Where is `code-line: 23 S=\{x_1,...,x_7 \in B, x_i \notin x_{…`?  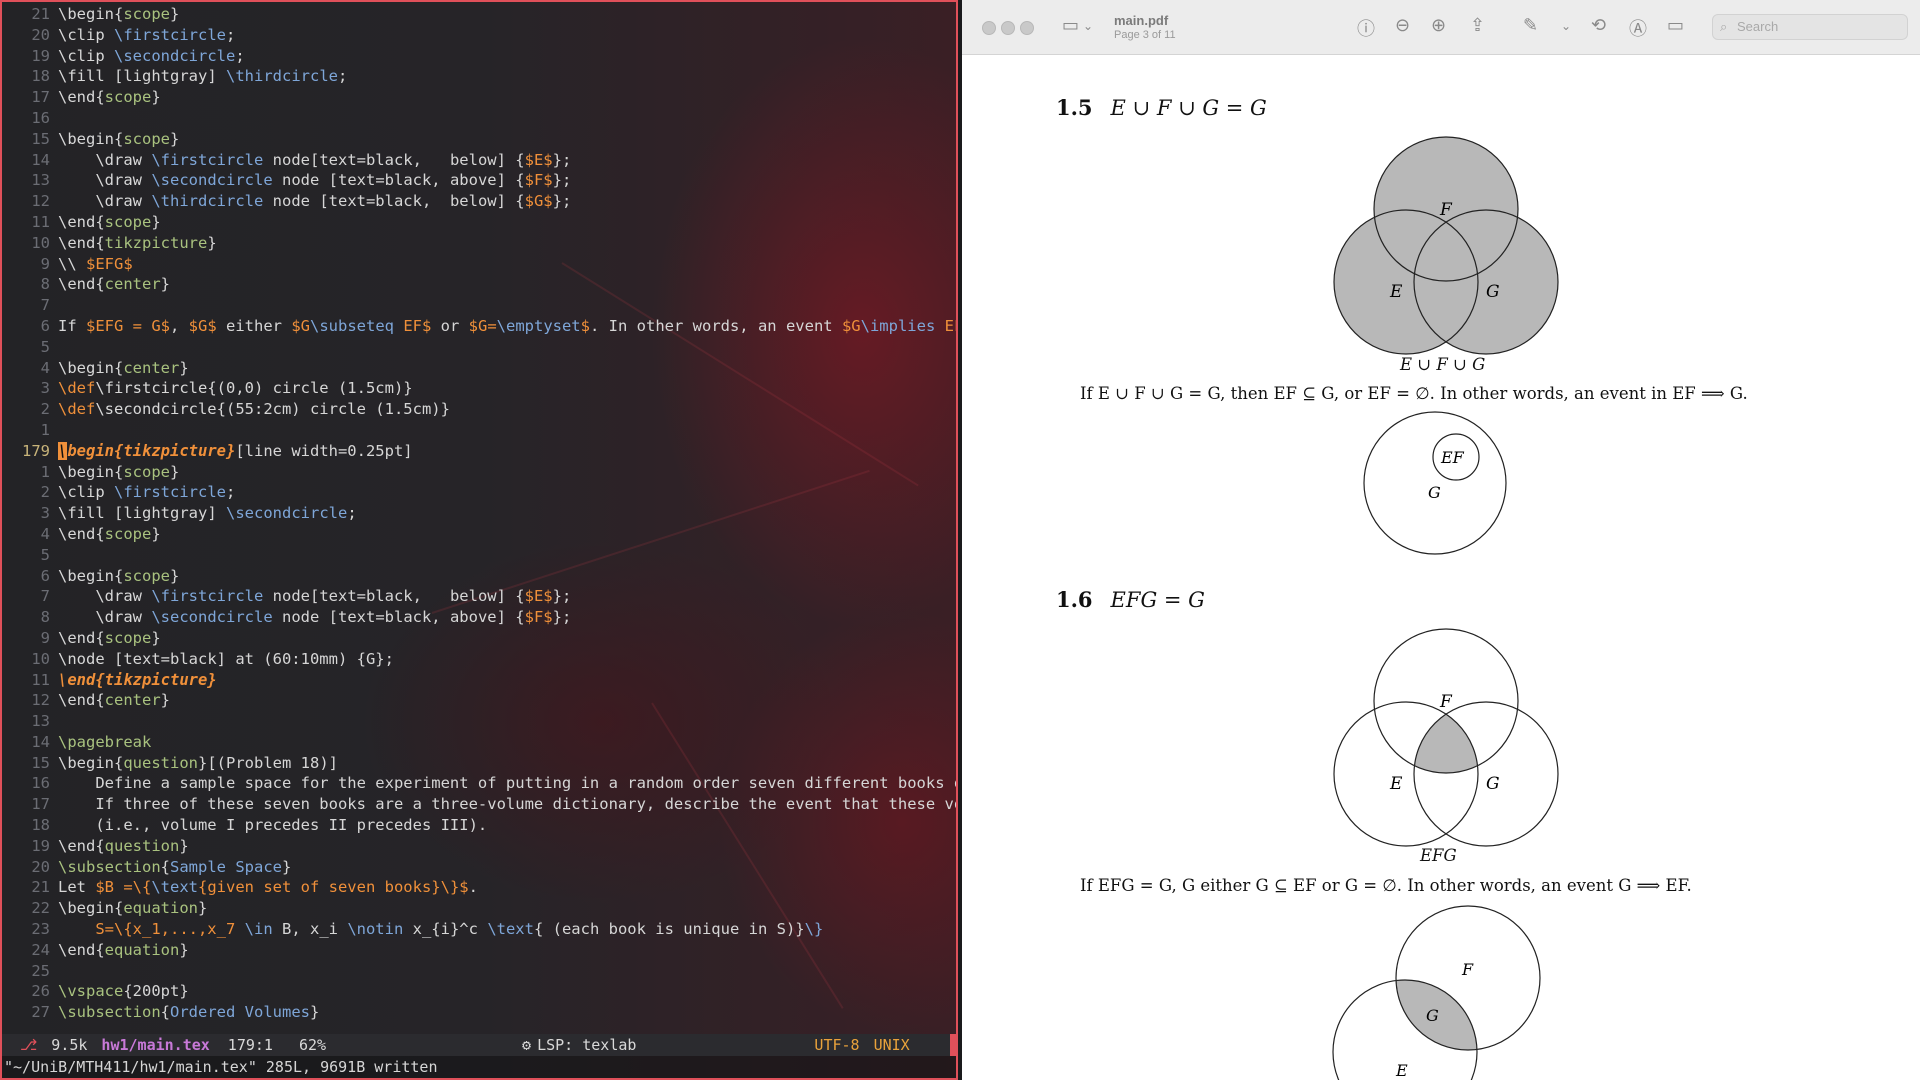
code-line: 23 S=\{x_1,...,x_7 \in B, x_i \notin x_{… is located at coordinates (479, 929).